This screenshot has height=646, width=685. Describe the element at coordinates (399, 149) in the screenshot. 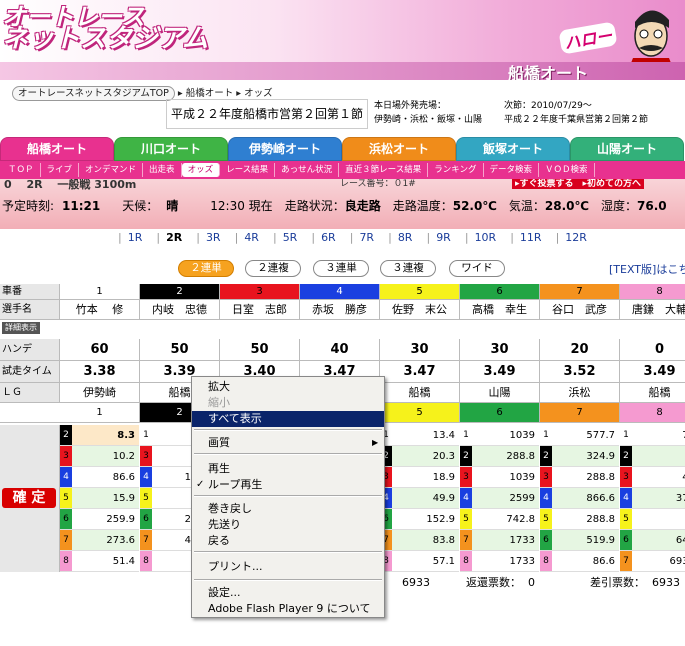

I see `tab-venue-4: 浜松オート` at that location.